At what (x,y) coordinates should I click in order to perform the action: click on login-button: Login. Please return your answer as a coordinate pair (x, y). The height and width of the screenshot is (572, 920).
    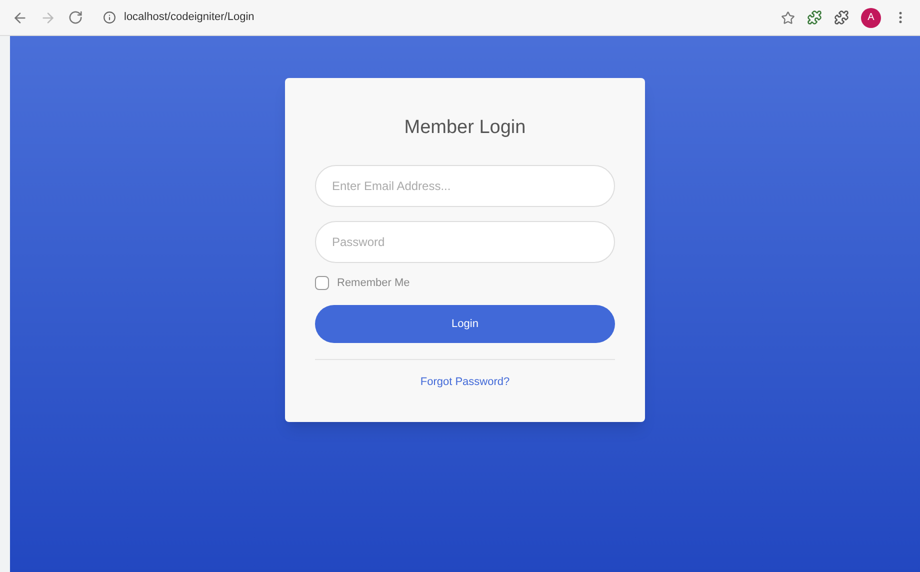
    Looking at the image, I should click on (465, 324).